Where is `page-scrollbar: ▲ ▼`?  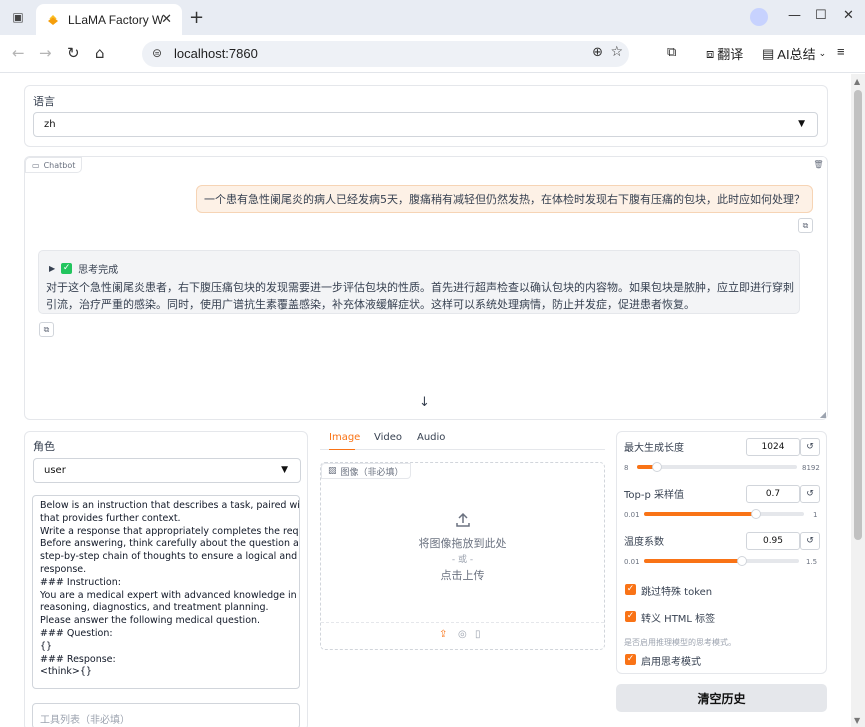
page-scrollbar: ▲ ▼ is located at coordinates (858, 400).